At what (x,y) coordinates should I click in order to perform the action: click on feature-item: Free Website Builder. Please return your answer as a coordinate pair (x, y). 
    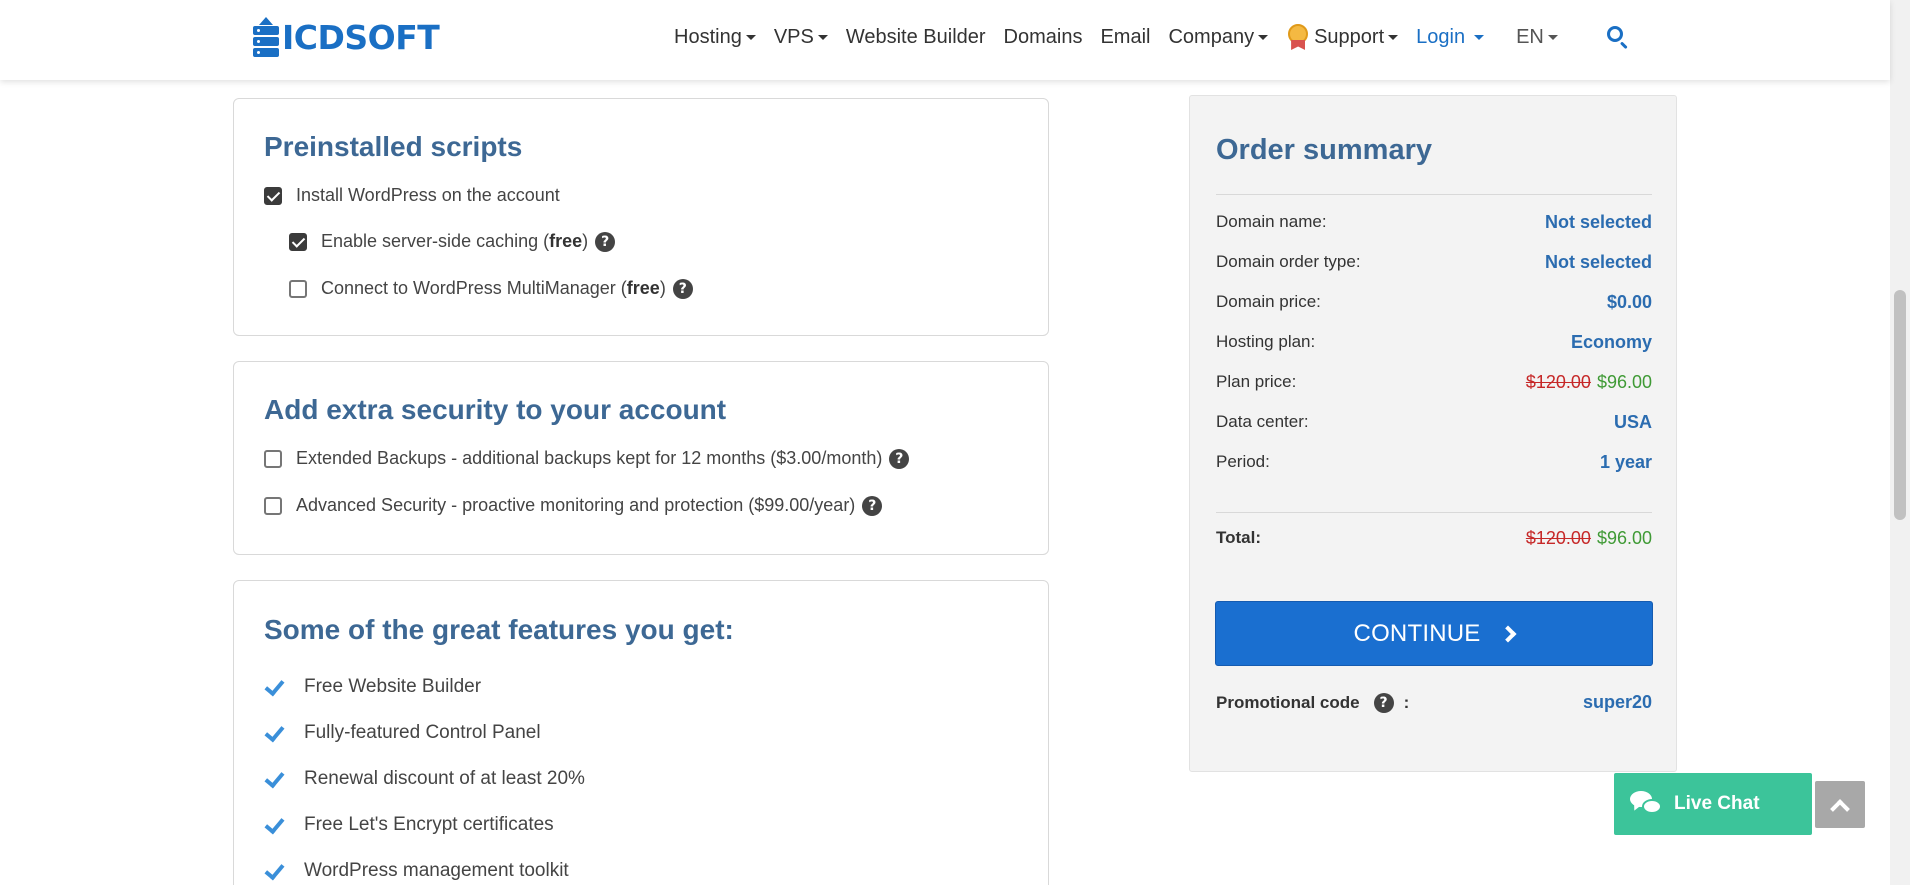
    Looking at the image, I should click on (372, 687).